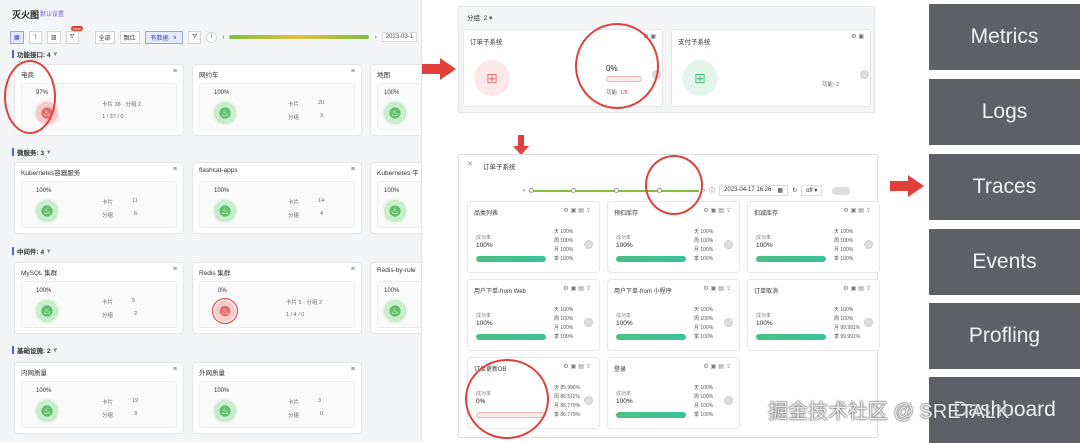 The height and width of the screenshot is (443, 1080). What do you see at coordinates (277, 298) in the screenshot?
I see `card-redis: Redis 集群 ≡ 0% ♨ 卡片 5 · 分组 2 1 / 4 / 0` at bounding box center [277, 298].